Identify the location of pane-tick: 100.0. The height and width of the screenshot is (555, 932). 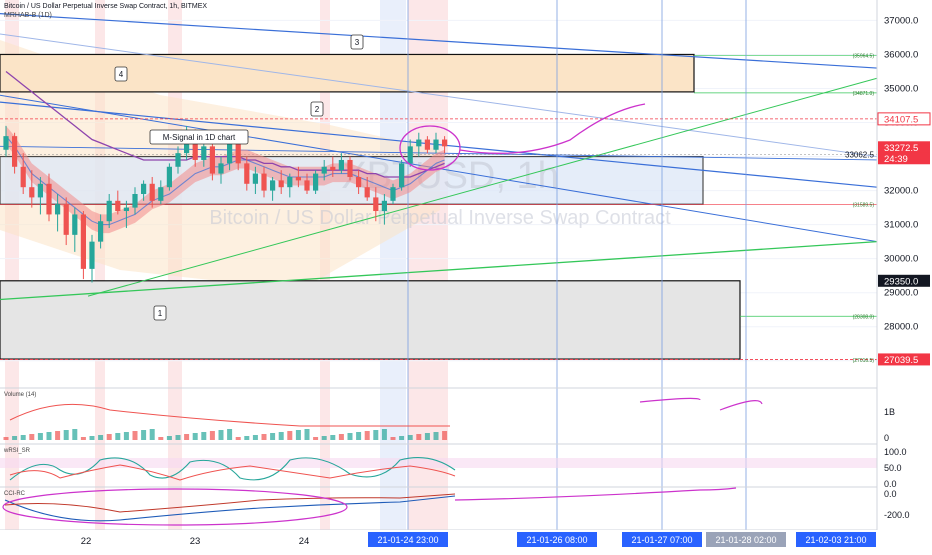
(895, 452).